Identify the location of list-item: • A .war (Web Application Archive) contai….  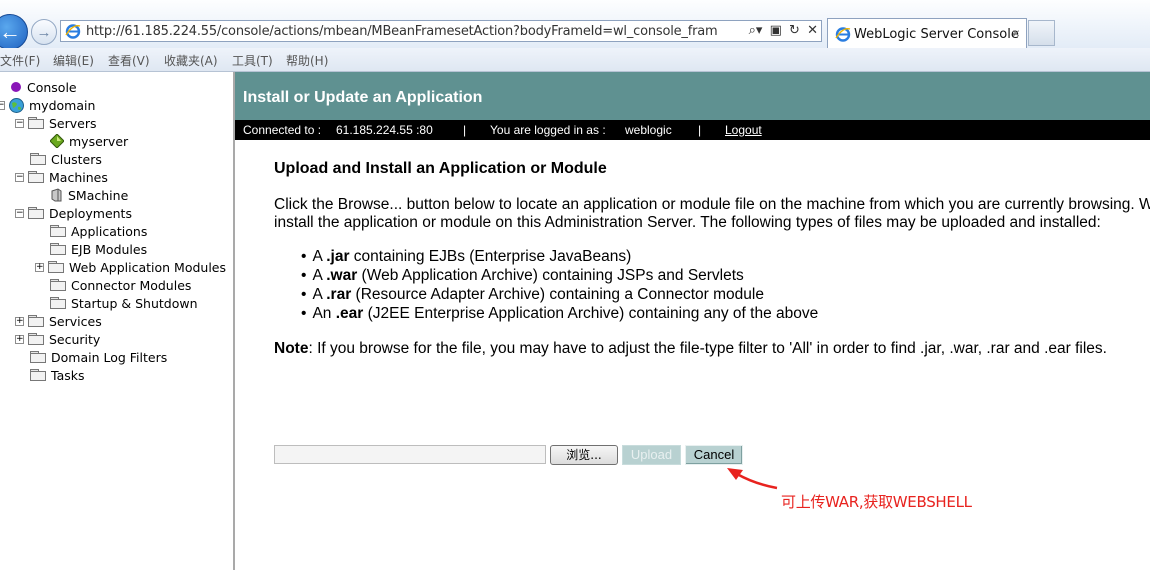
(522, 275).